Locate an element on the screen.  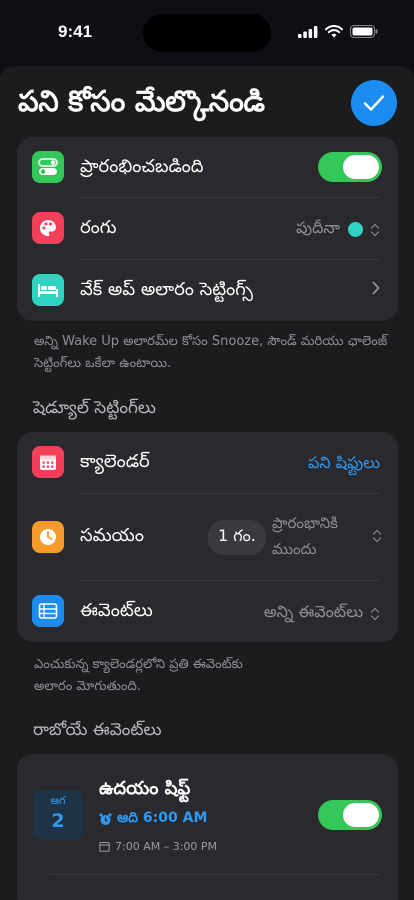
calendar-small-icon is located at coordinates (104, 847).